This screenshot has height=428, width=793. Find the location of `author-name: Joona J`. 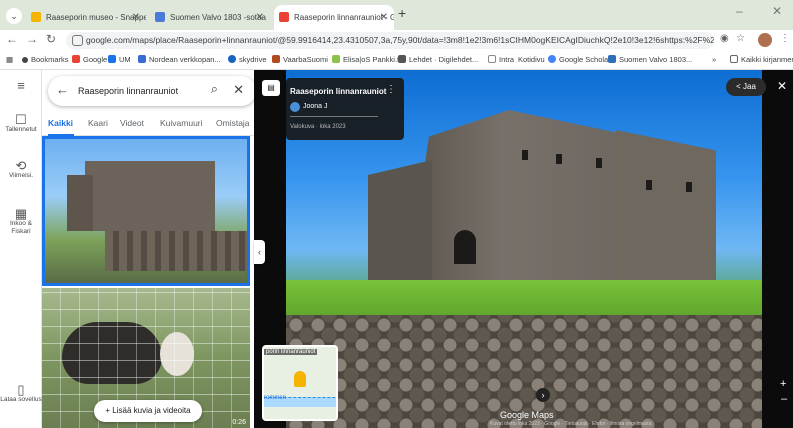

author-name: Joona J is located at coordinates (315, 106).